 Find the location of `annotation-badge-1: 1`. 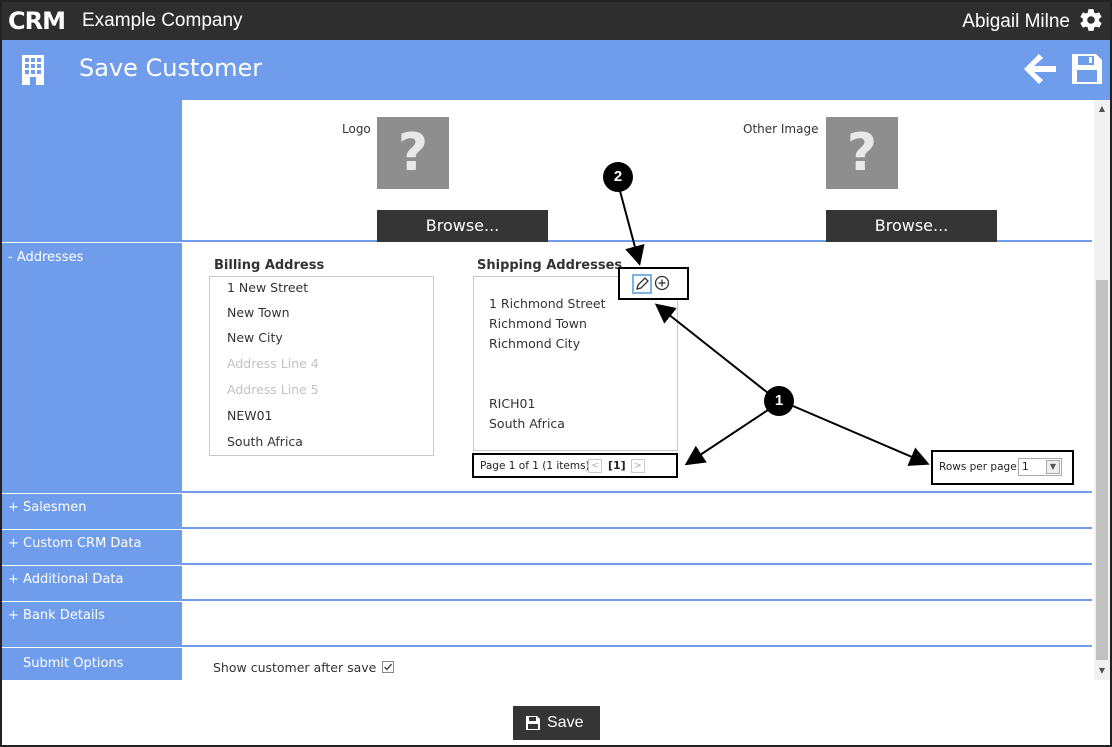

annotation-badge-1: 1 is located at coordinates (779, 401).